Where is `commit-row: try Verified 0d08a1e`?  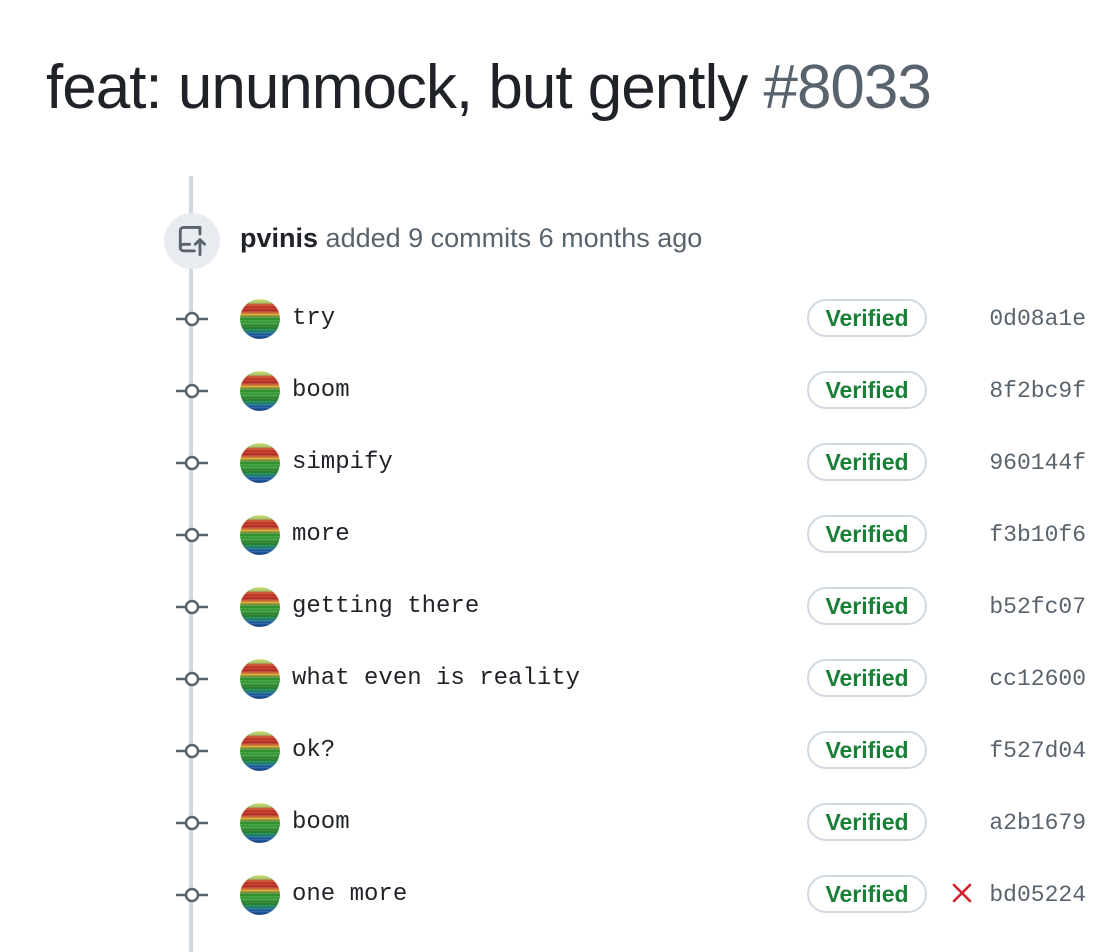
commit-row: try Verified 0d08a1e is located at coordinates (553, 319).